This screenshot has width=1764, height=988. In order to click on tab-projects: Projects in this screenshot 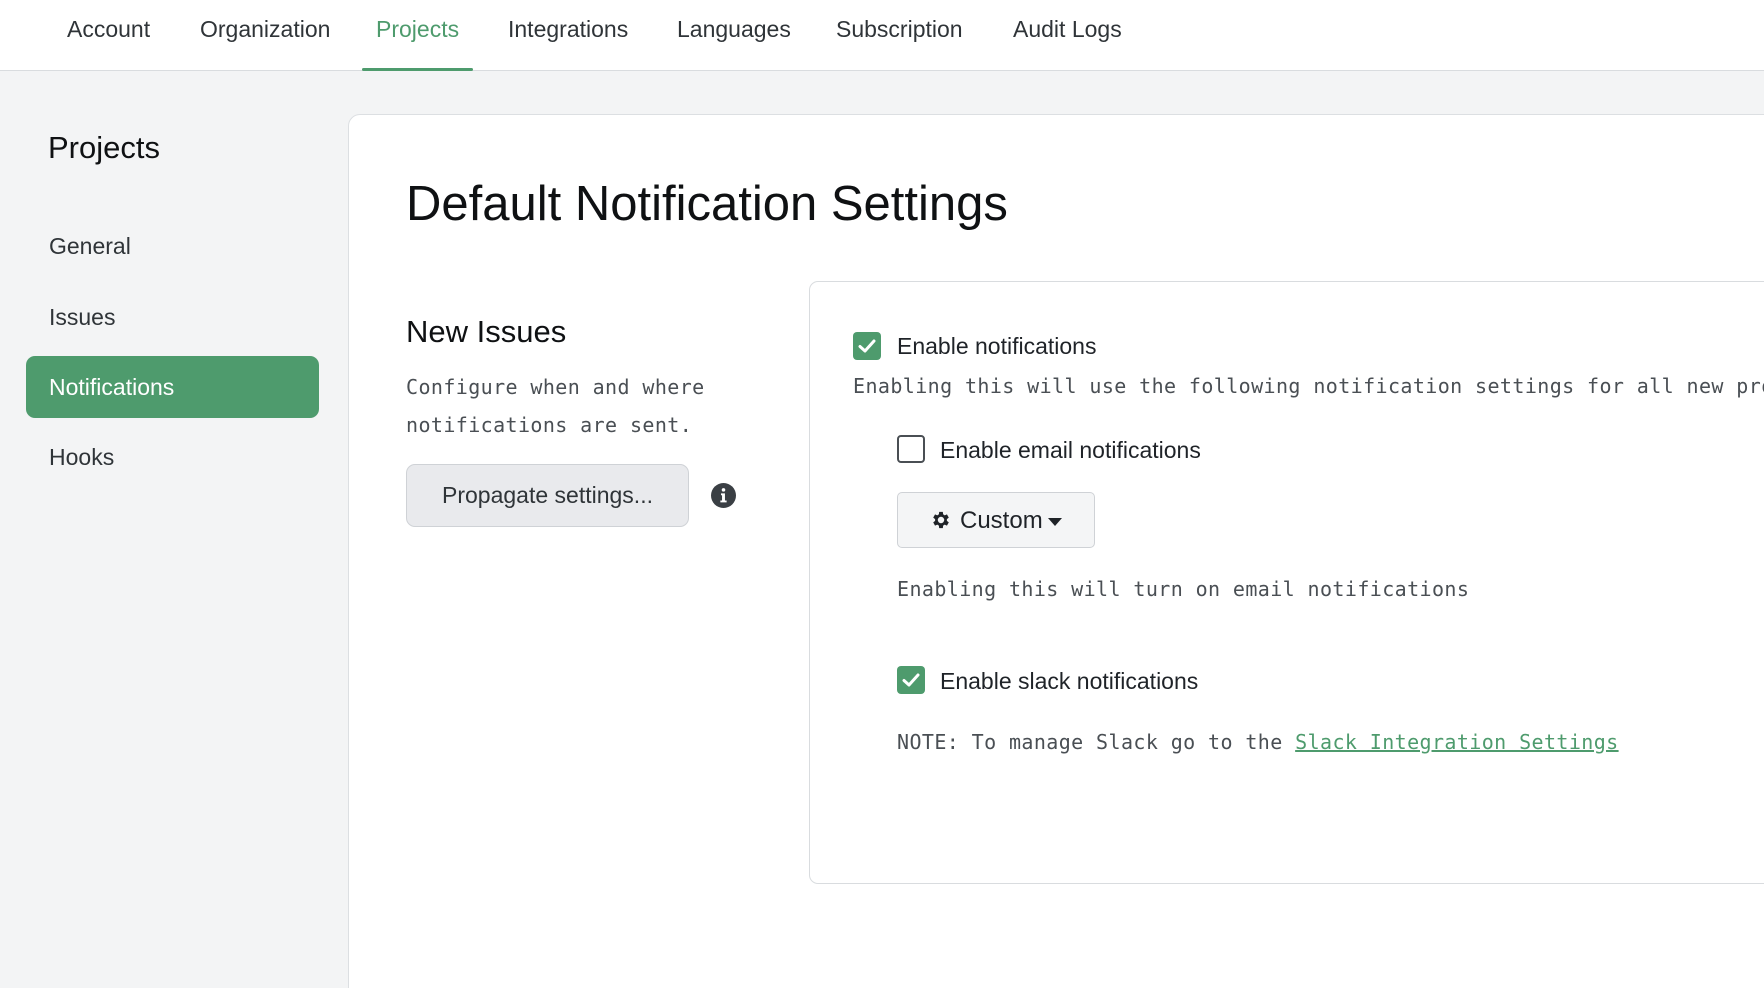, I will do `click(418, 35)`.